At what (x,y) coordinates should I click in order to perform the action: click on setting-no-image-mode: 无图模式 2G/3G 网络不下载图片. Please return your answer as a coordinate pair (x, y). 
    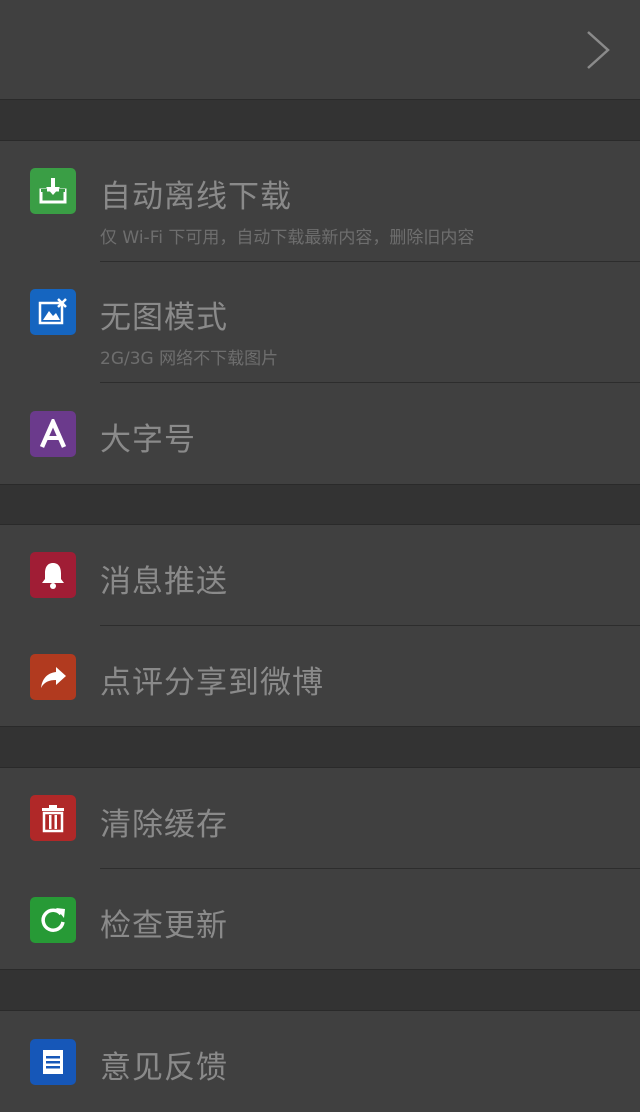
    Looking at the image, I should click on (320, 322).